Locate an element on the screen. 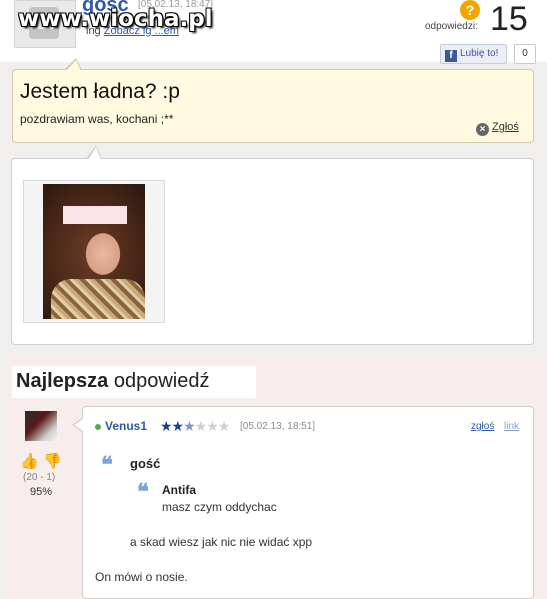  report-question-link: × Zgłoś is located at coordinates (497, 128).